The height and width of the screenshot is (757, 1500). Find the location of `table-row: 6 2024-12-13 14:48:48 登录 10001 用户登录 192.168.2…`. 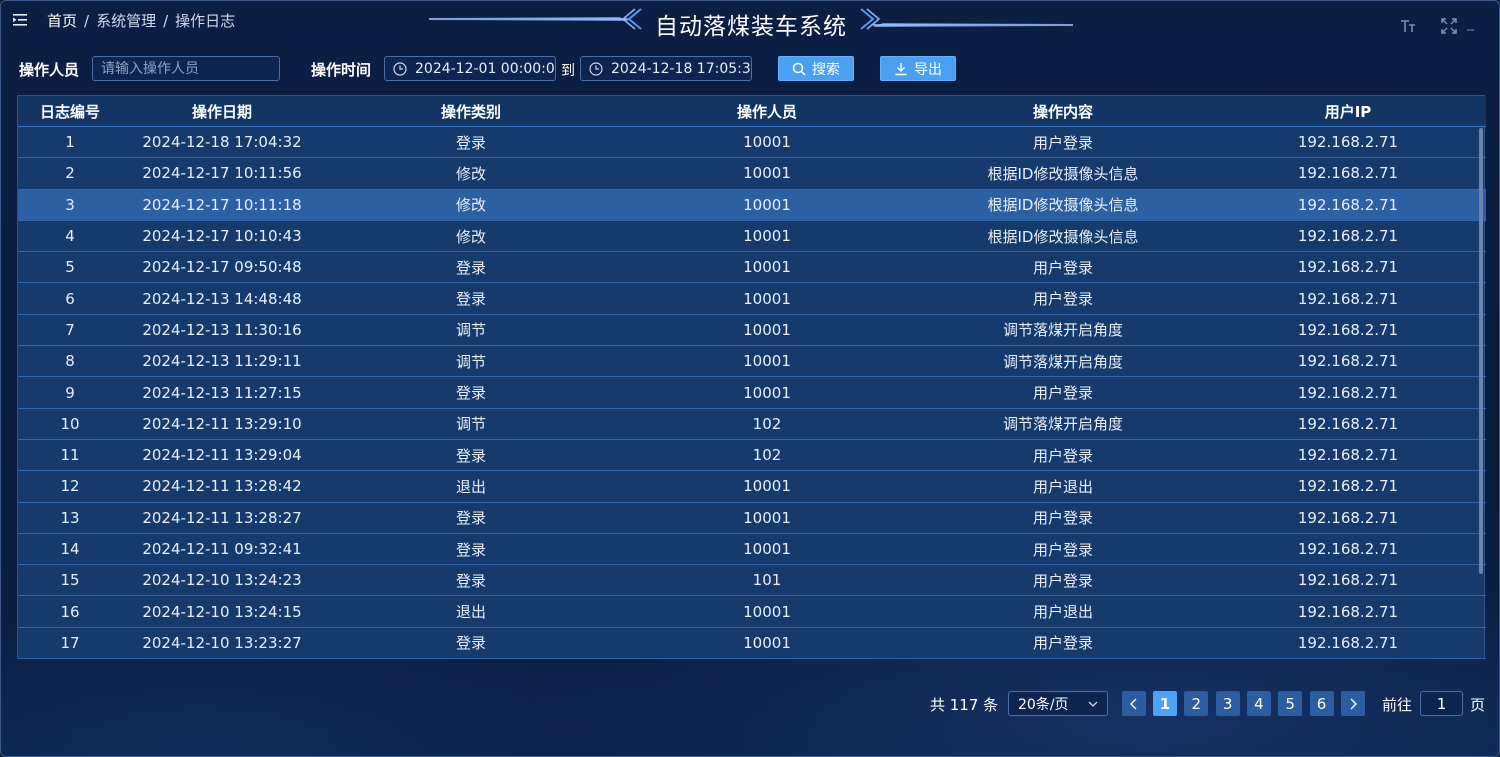

table-row: 6 2024-12-13 14:48:48 登录 10001 用户登录 192.168.2… is located at coordinates (752, 299).